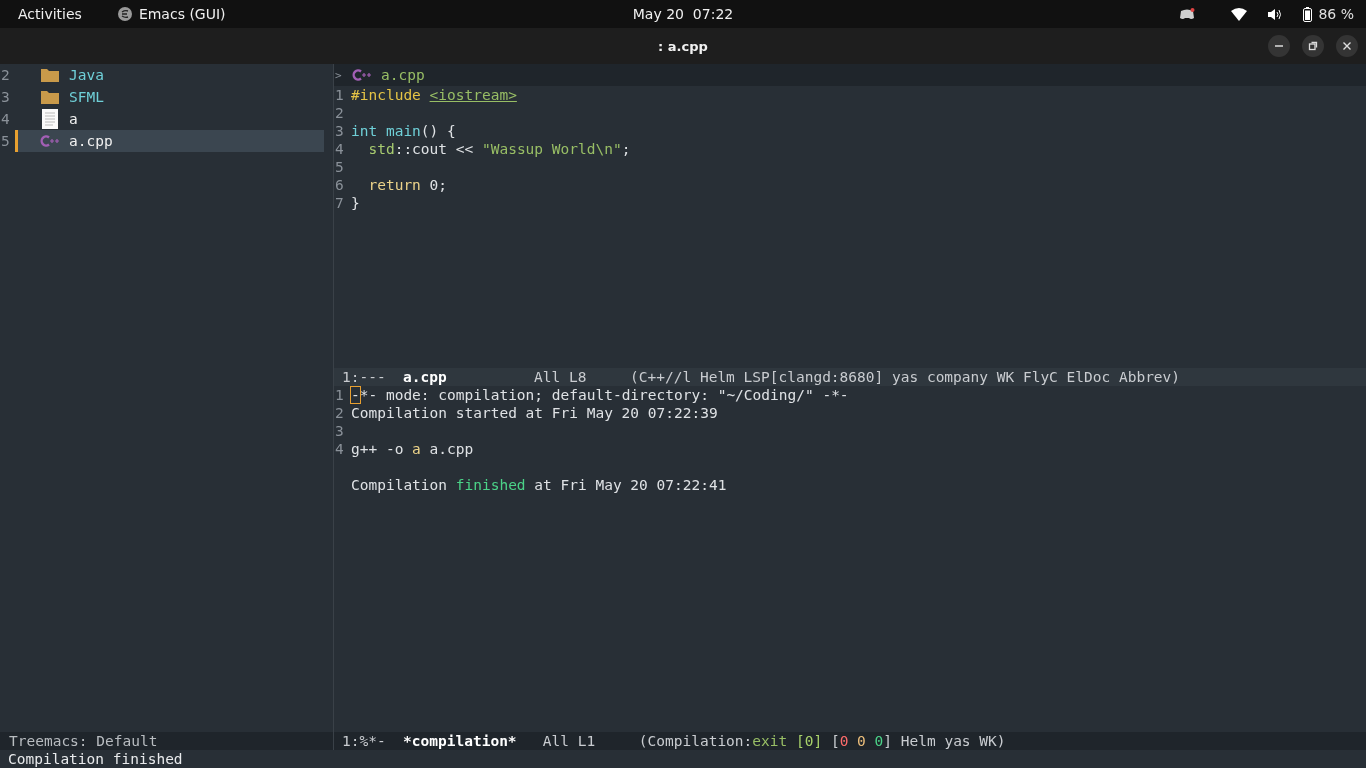  I want to click on fringe-arrow: >, so click(338, 75).